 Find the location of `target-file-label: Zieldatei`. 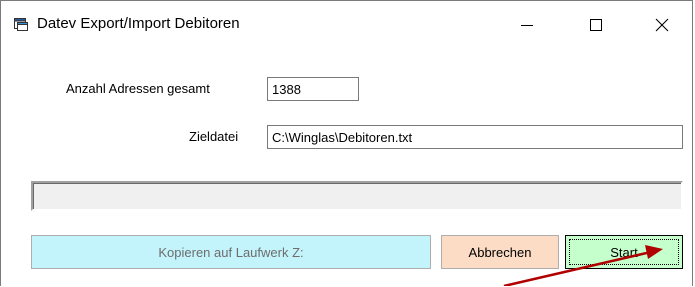

target-file-label: Zieldatei is located at coordinates (214, 136).